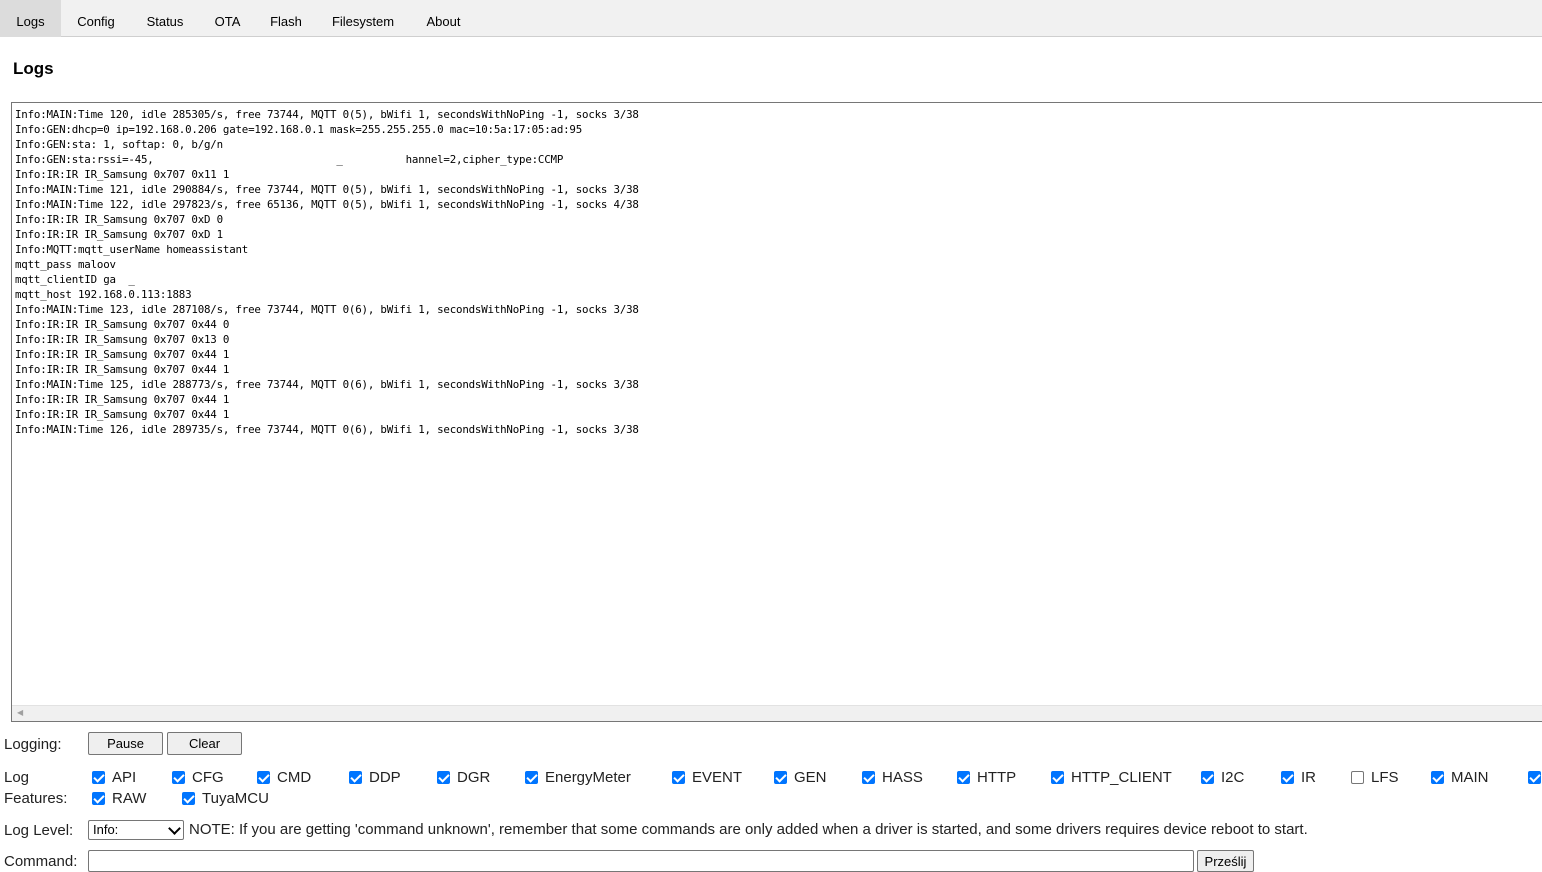 The height and width of the screenshot is (872, 1542). I want to click on log-features-label-line1: Log, so click(17, 777).